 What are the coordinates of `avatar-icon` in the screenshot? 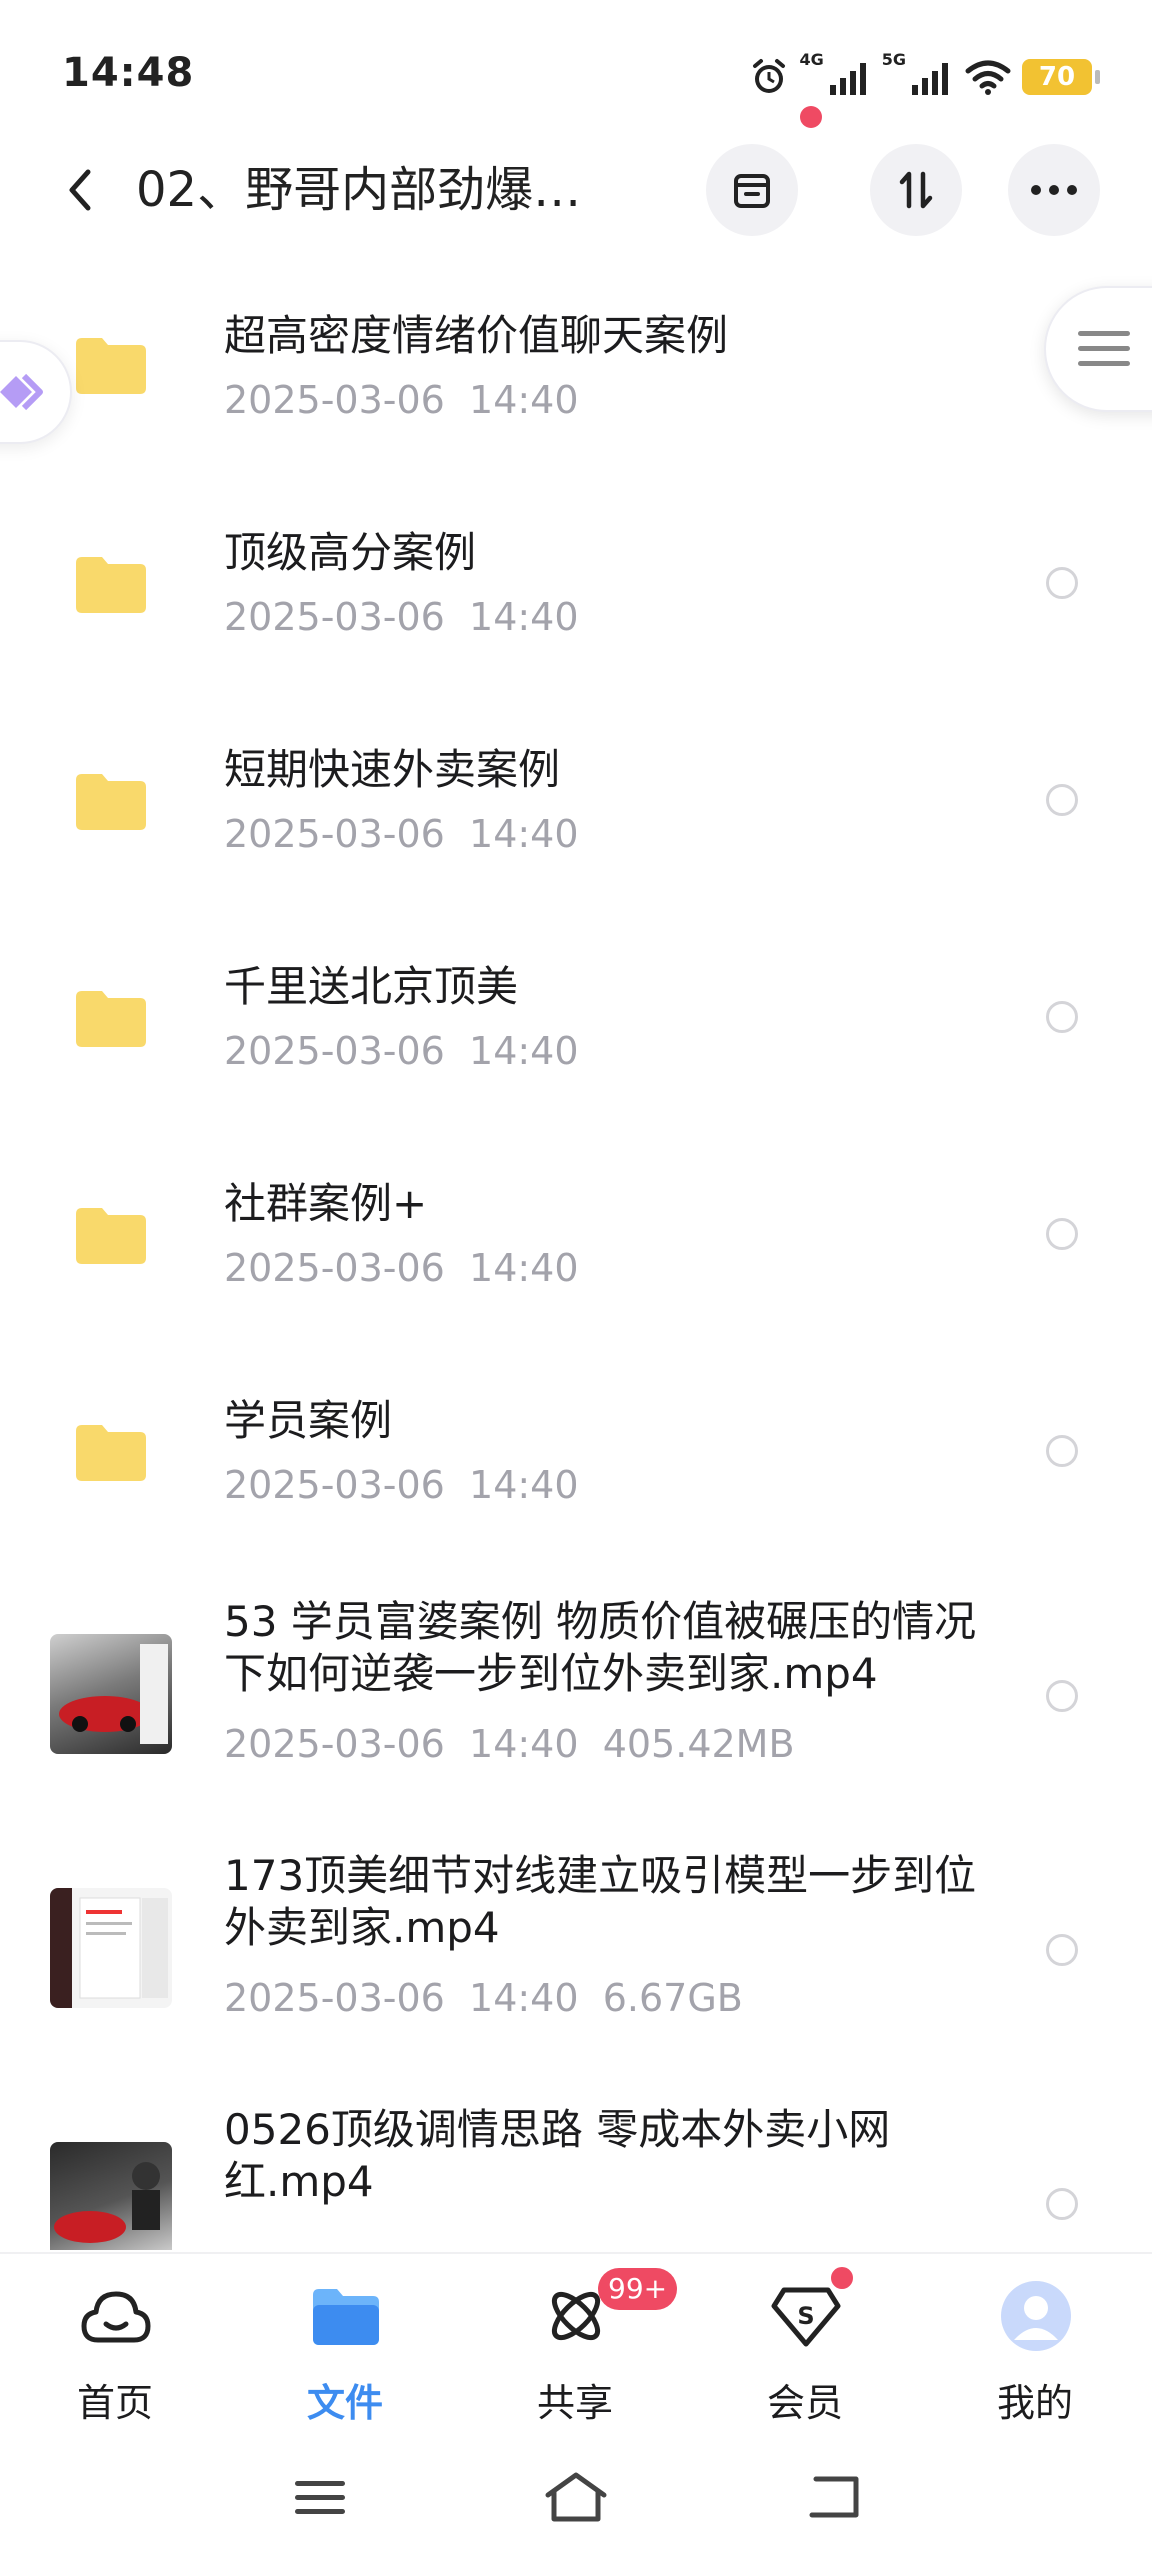 It's located at (1036, 2316).